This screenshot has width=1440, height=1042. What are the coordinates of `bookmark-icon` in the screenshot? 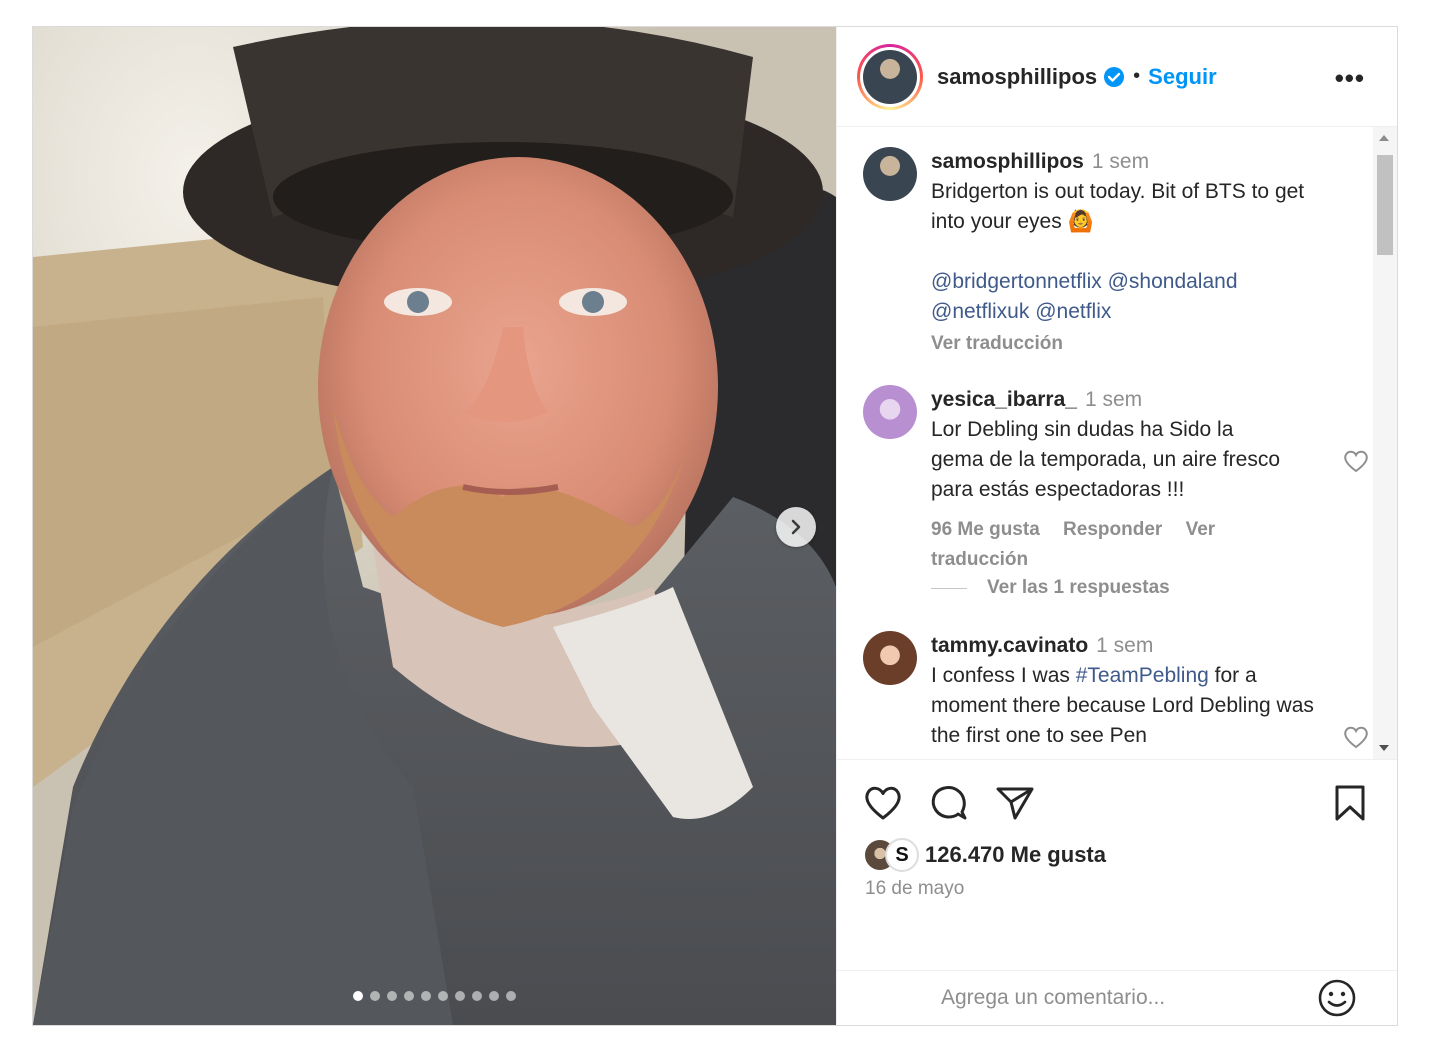 It's located at (1350, 803).